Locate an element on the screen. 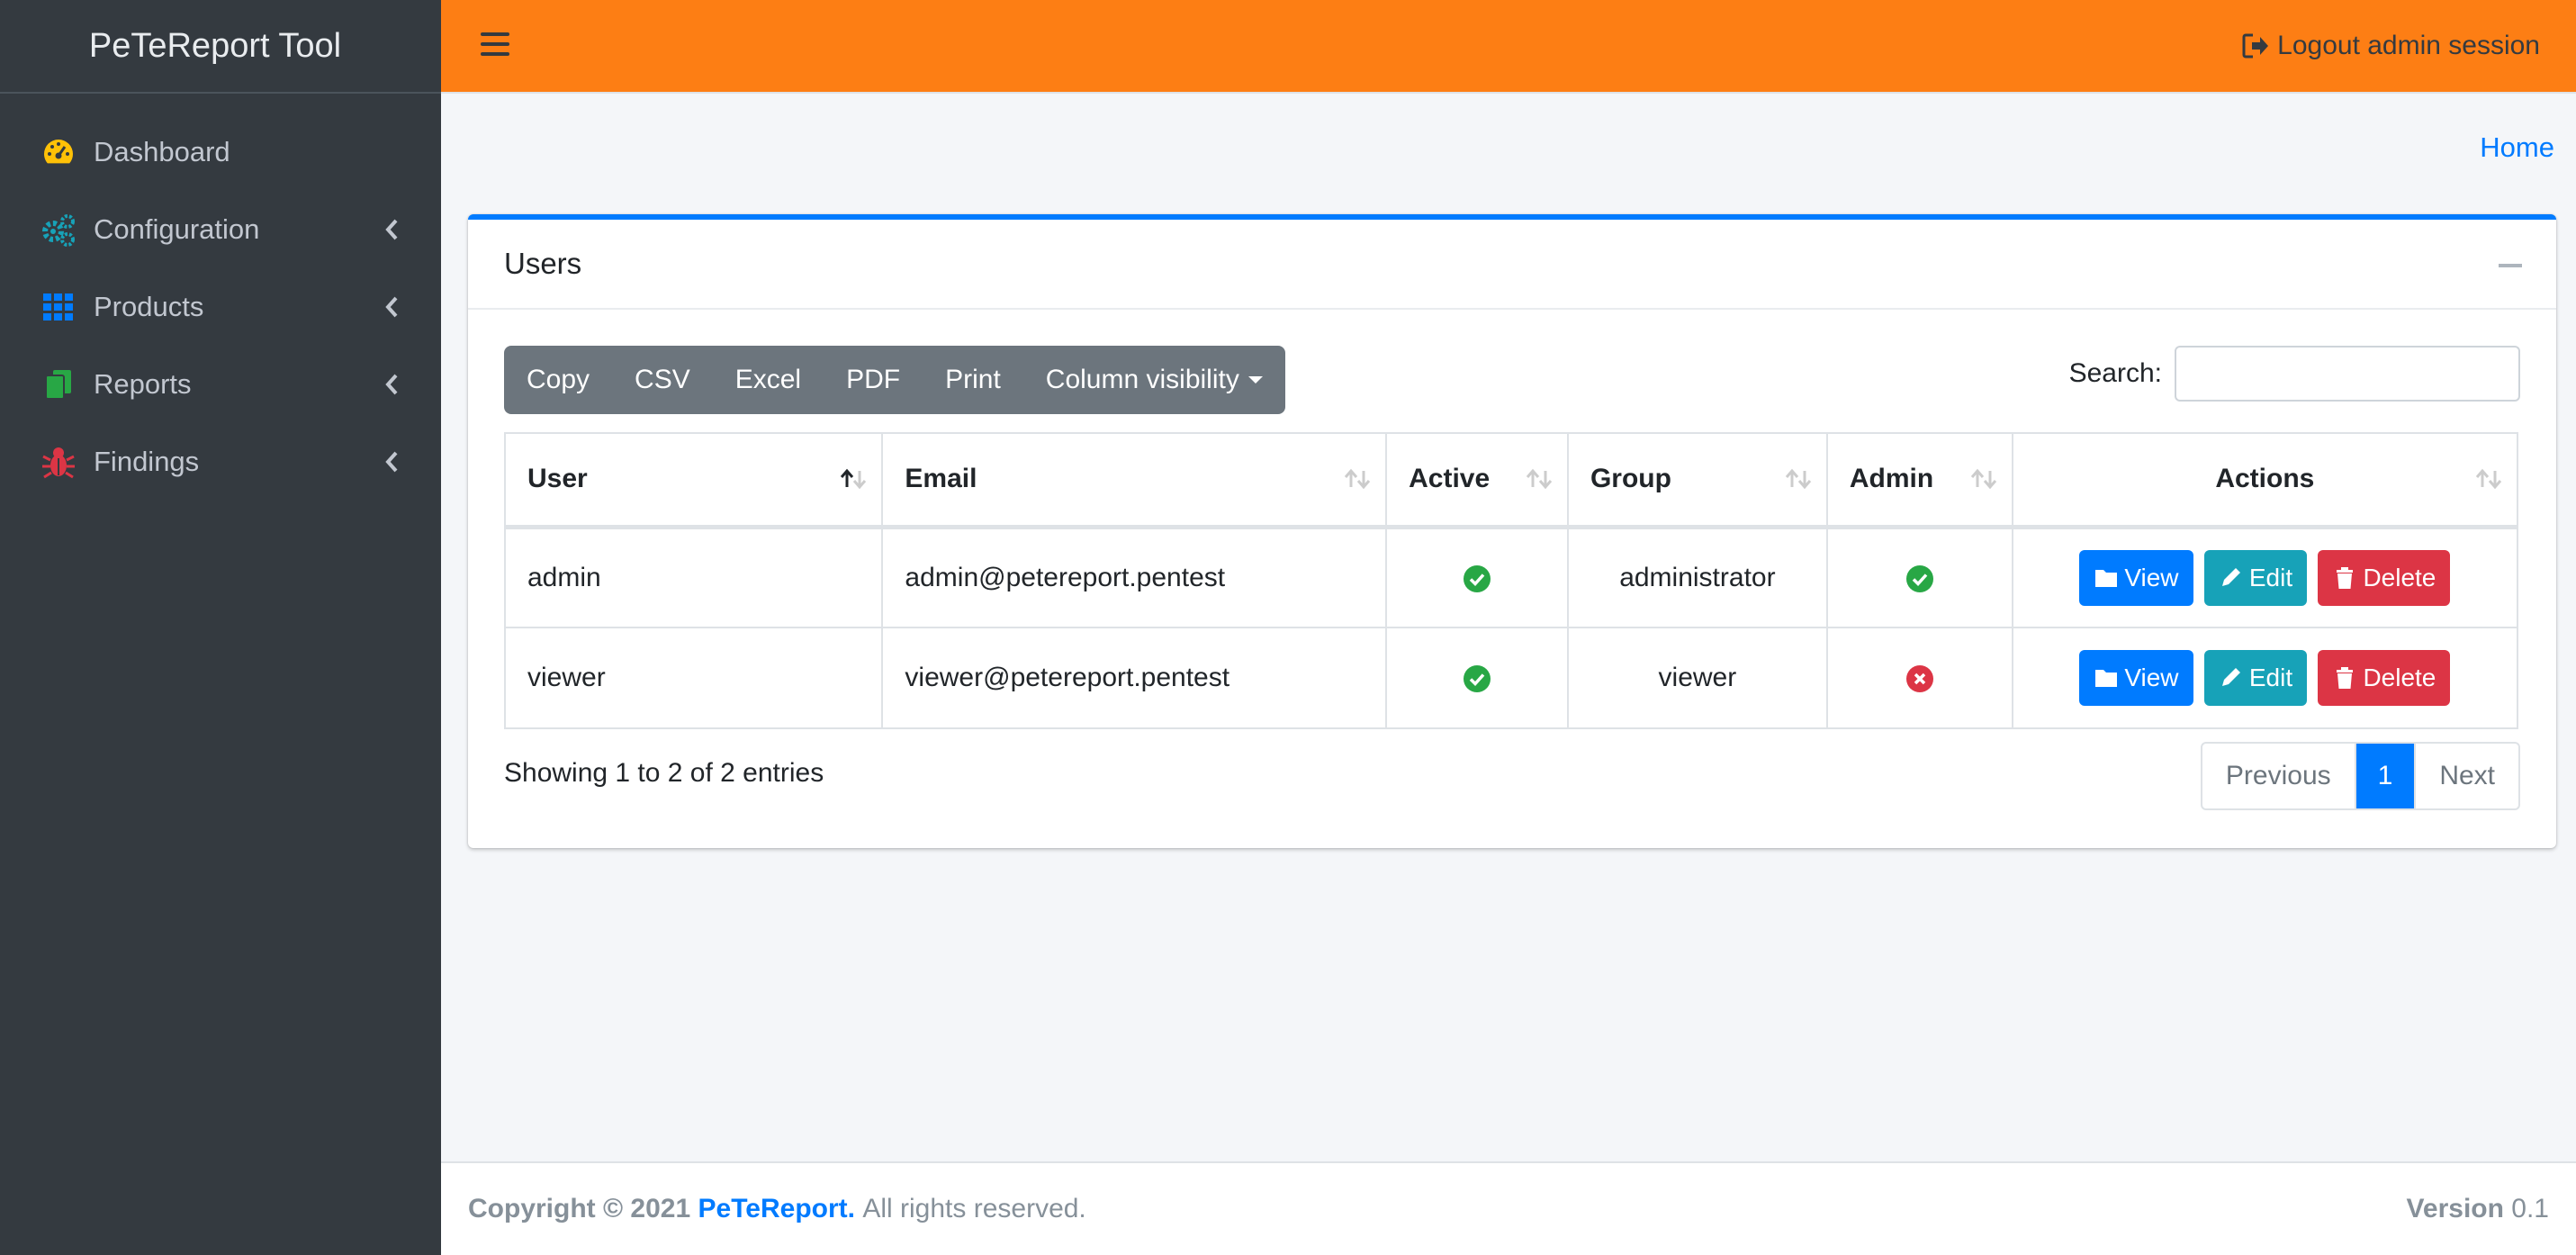 The image size is (2576, 1255). search-input is located at coordinates (2347, 374).